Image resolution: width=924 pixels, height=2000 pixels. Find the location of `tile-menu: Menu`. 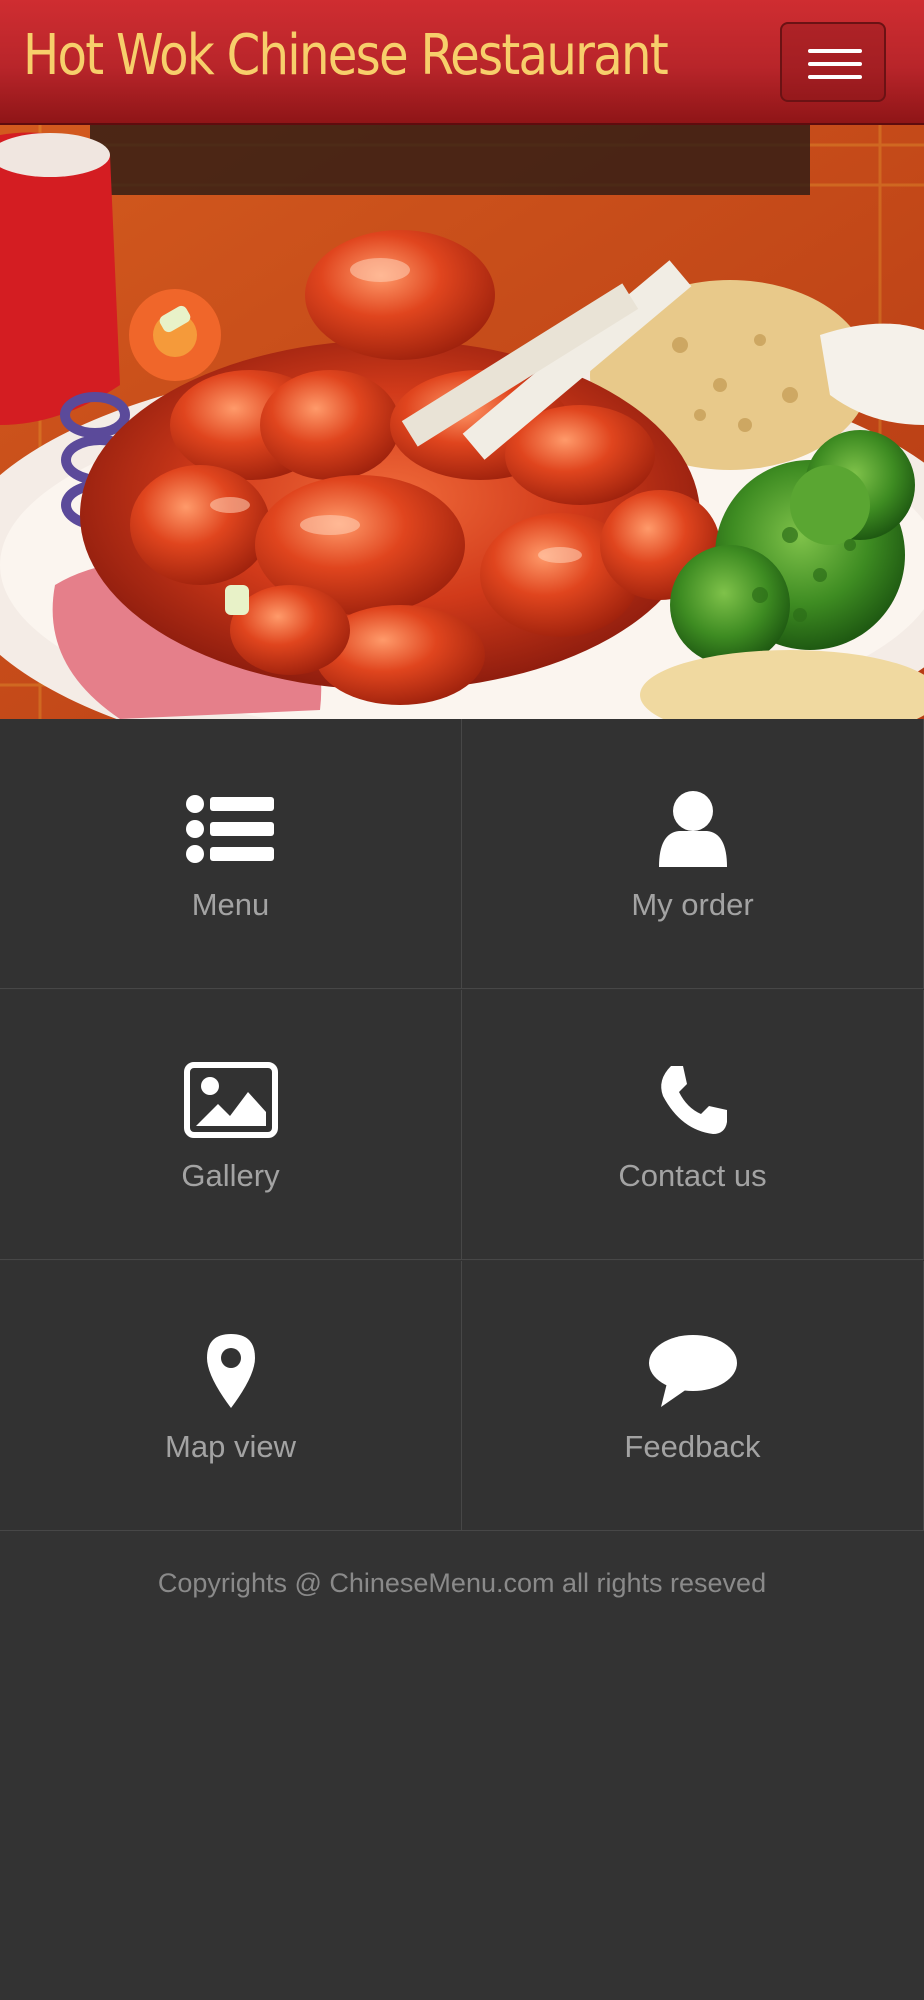

tile-menu: Menu is located at coordinates (231, 854).